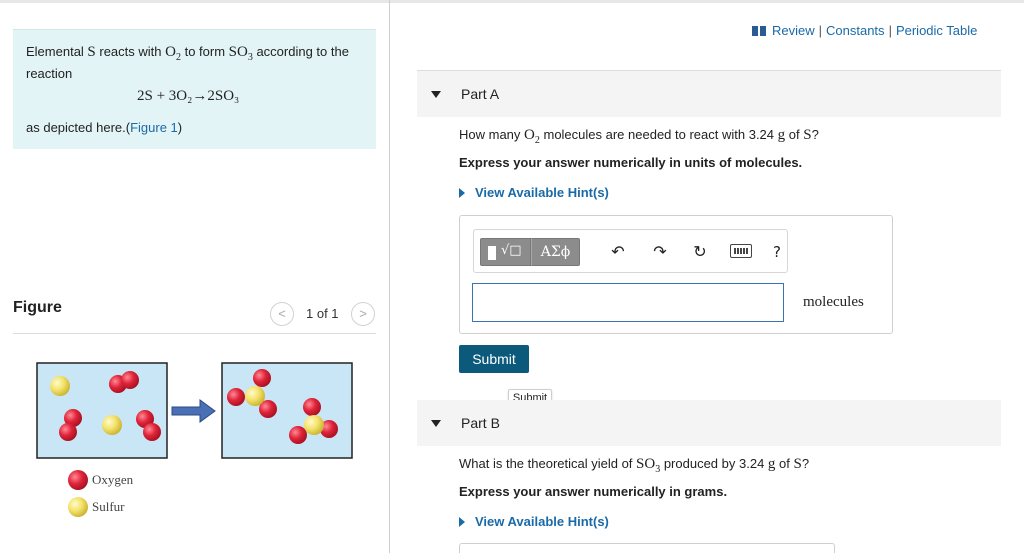 This screenshot has width=1024, height=553. Describe the element at coordinates (194, 333) in the screenshot. I see `figure-divider` at that location.